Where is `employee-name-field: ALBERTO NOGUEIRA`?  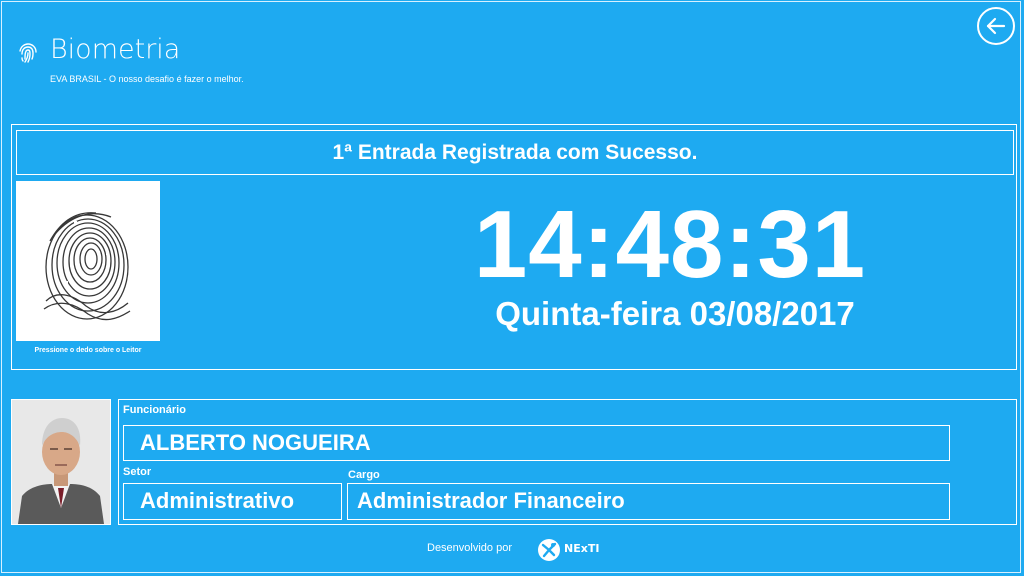
employee-name-field: ALBERTO NOGUEIRA is located at coordinates (536, 443).